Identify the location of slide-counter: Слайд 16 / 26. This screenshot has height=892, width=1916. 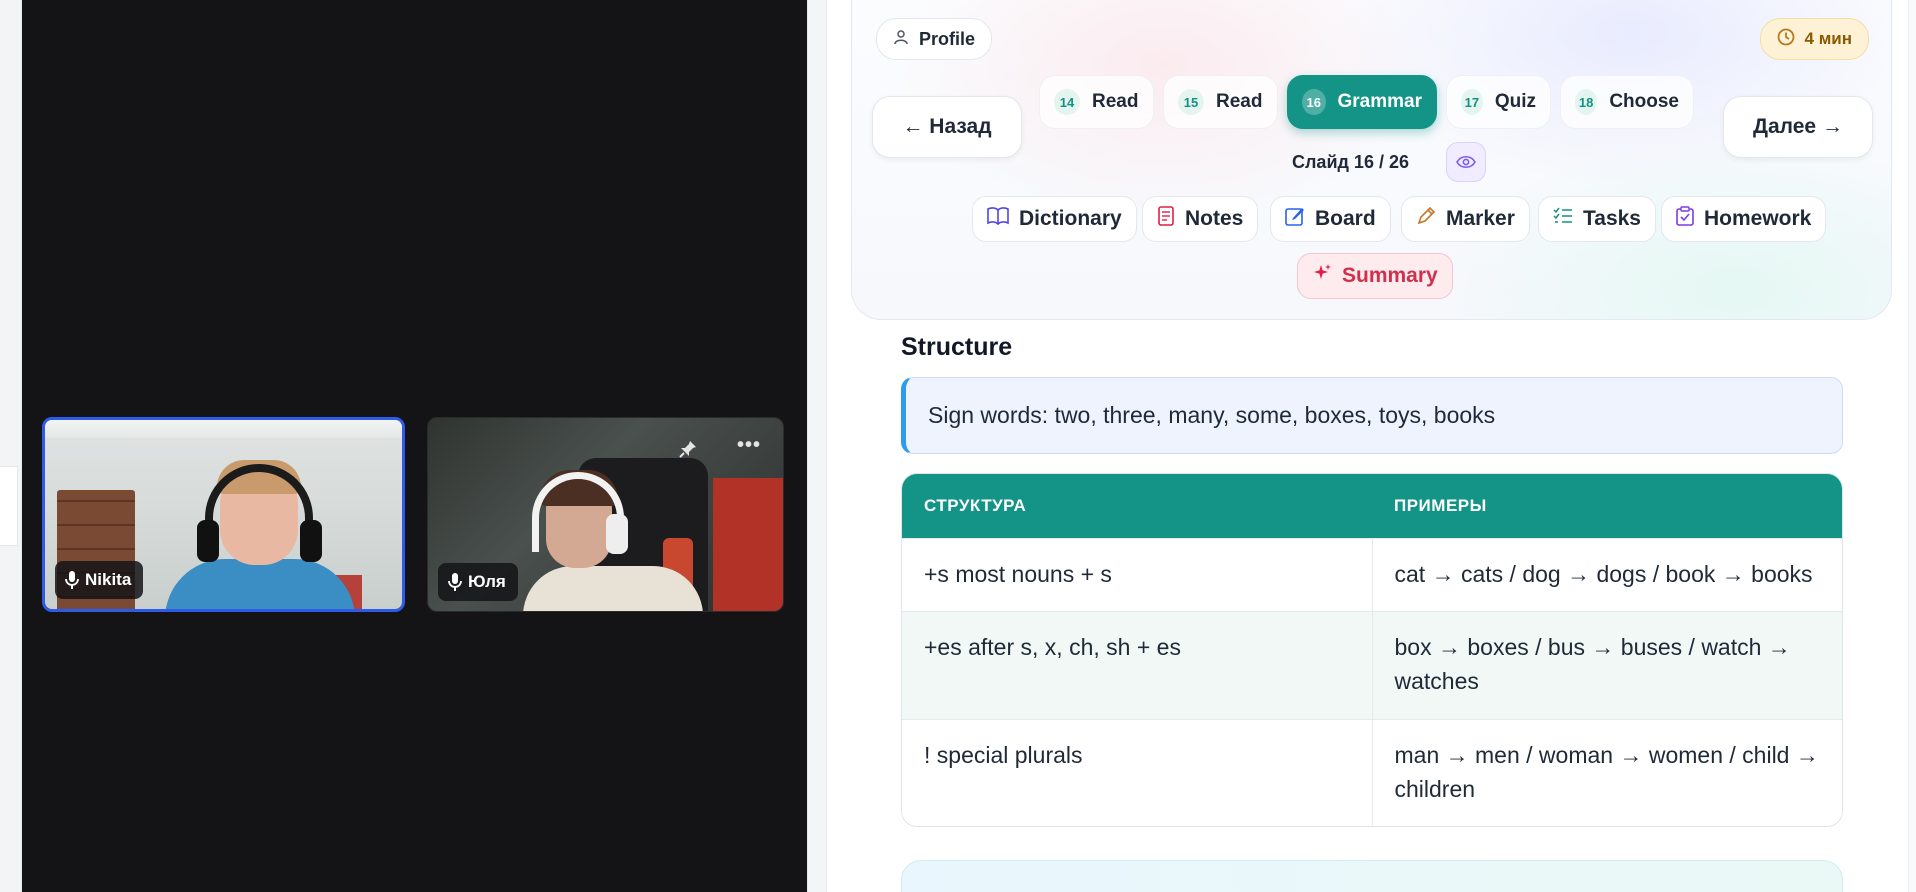
(1350, 162).